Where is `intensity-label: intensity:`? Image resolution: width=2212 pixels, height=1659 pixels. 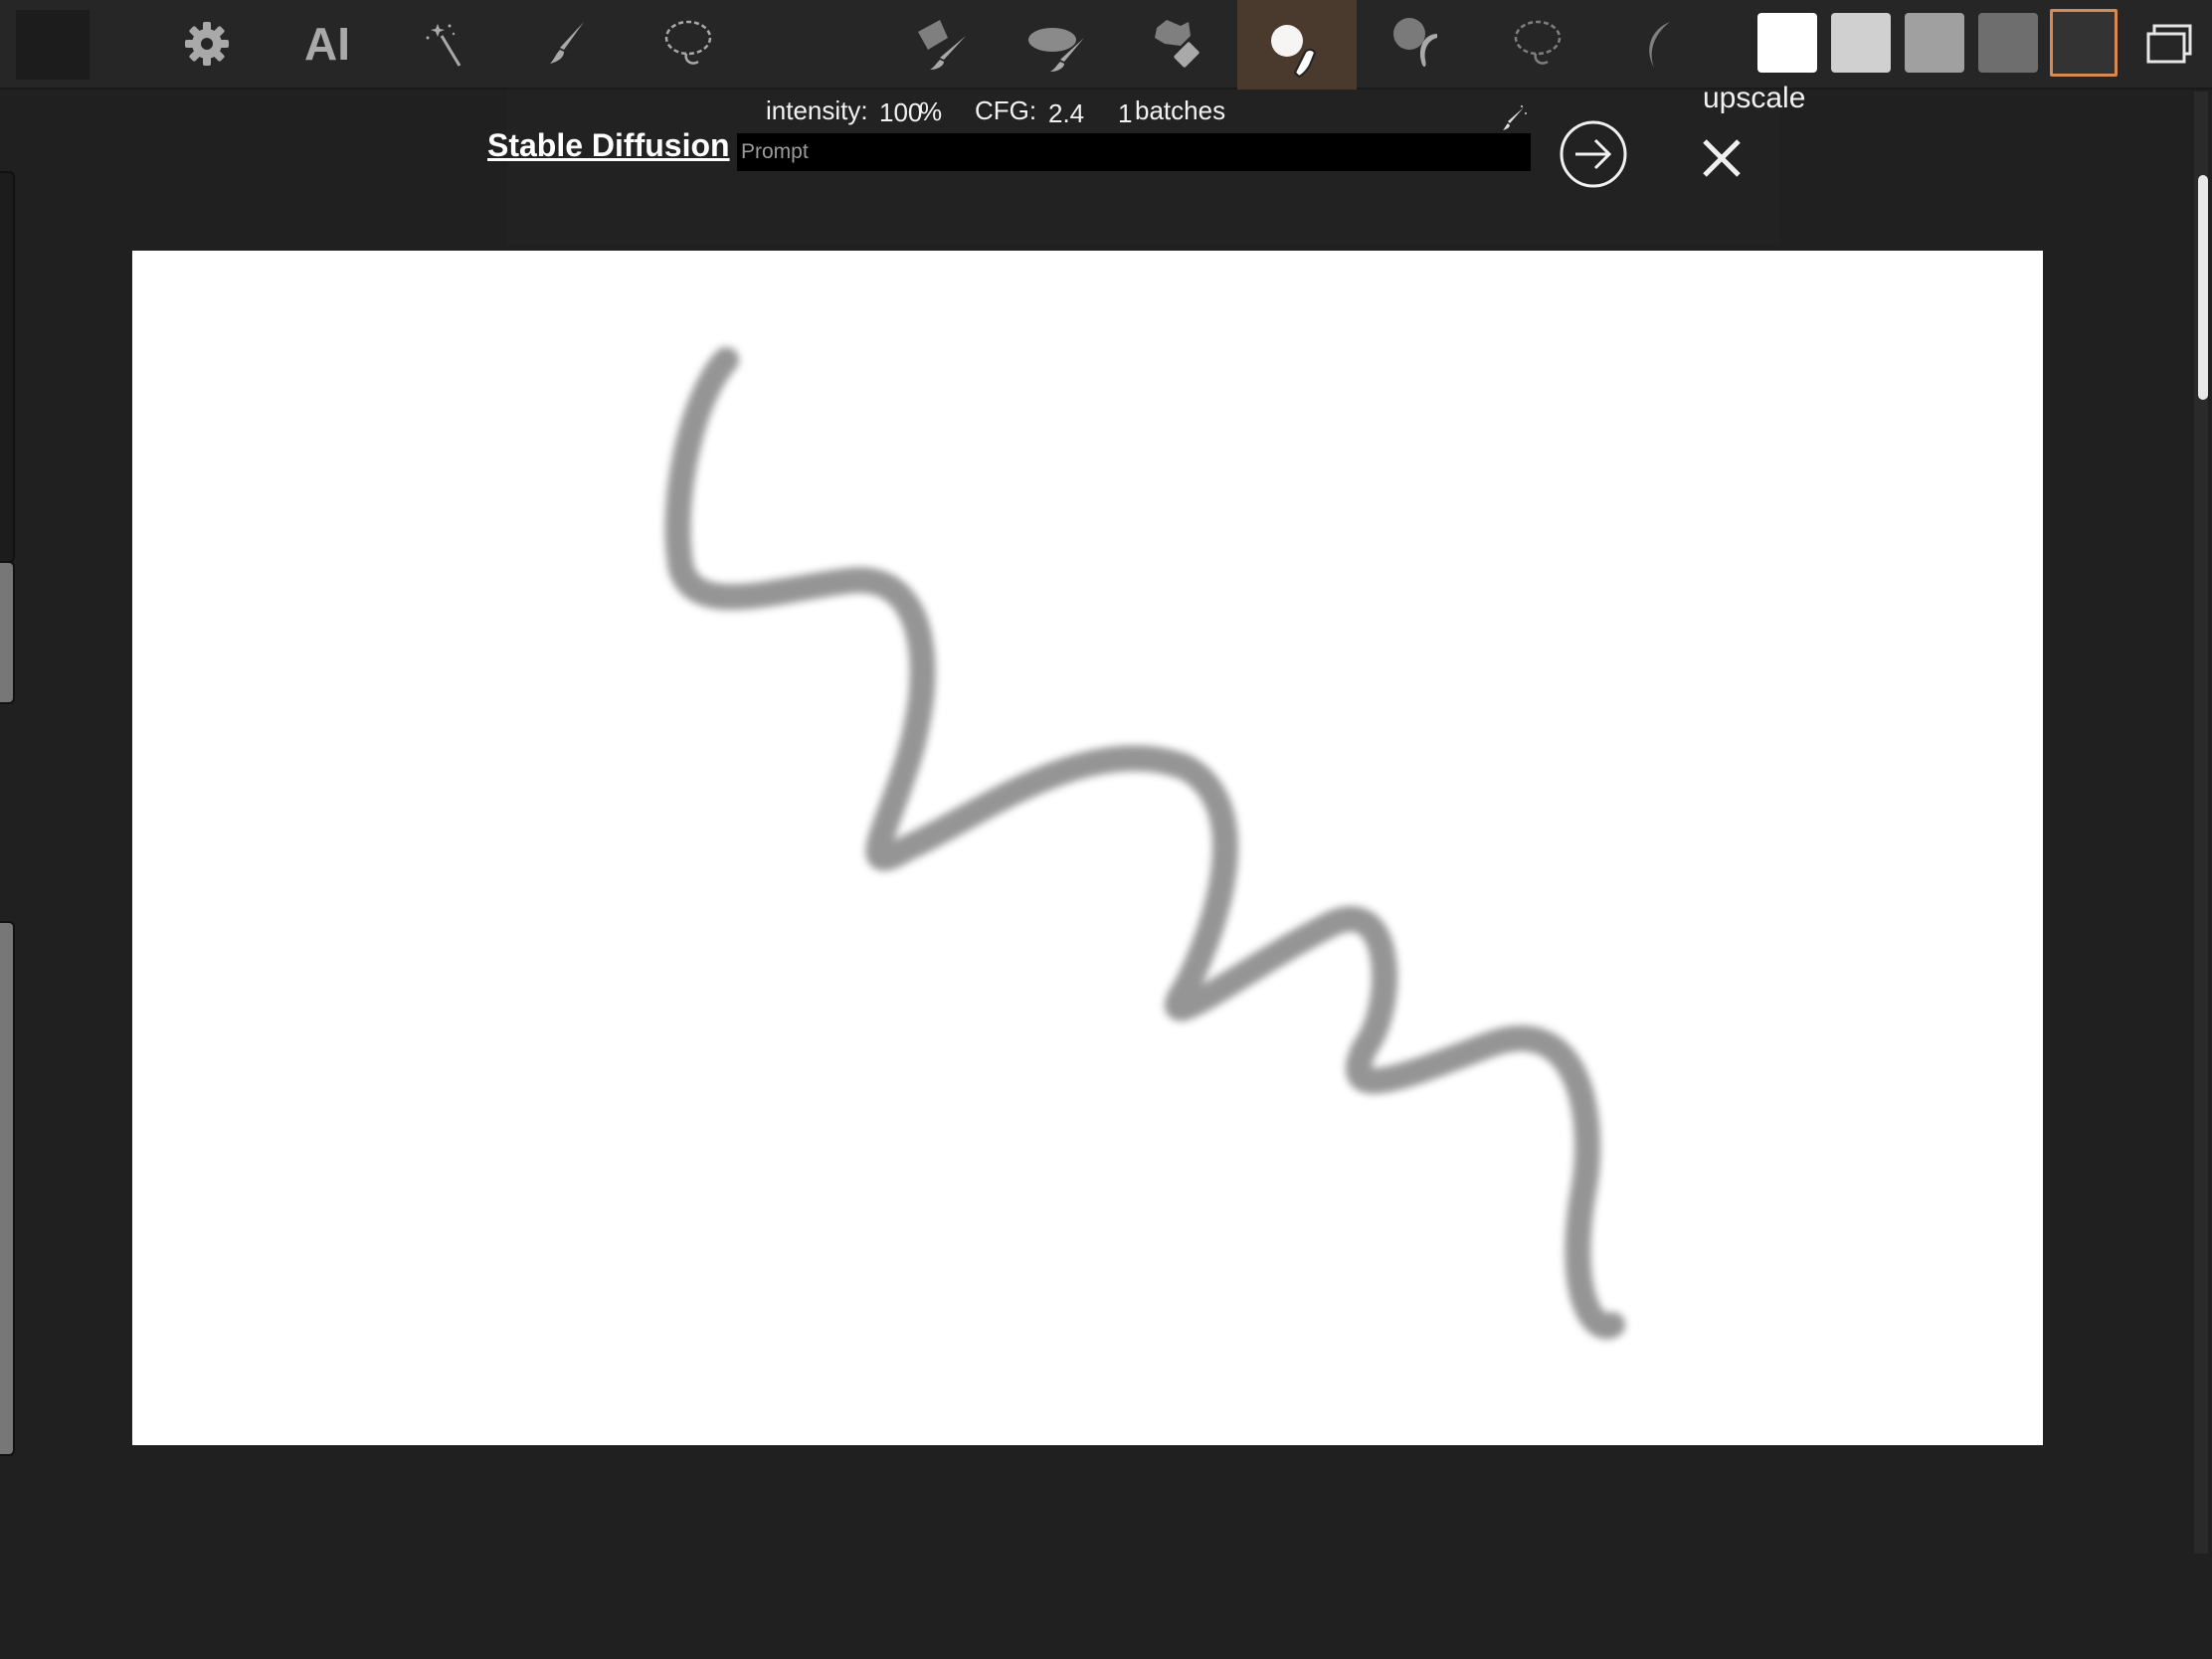
intensity-label: intensity: is located at coordinates (817, 110).